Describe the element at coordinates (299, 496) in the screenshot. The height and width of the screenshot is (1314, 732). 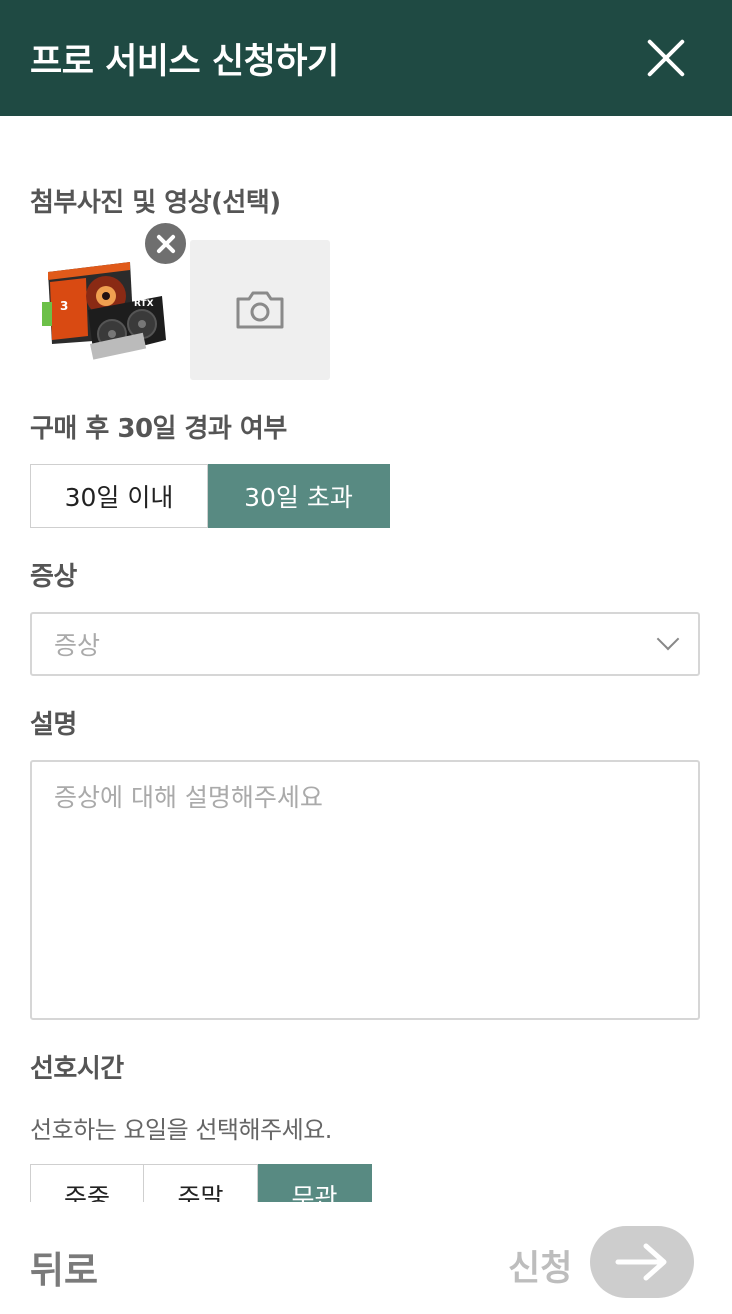
I see `option-over-30-days: 30일 초과` at that location.